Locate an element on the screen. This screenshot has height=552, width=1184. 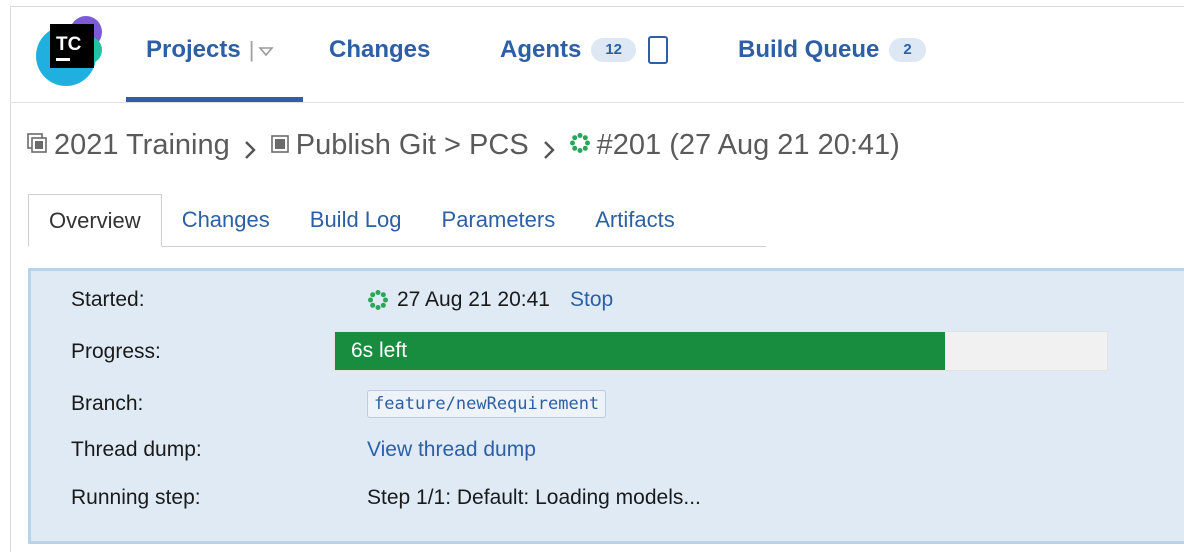
branch-label: Branch: is located at coordinates (107, 403).